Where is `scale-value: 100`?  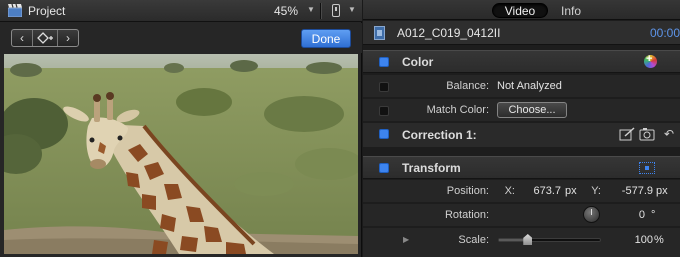 scale-value: 100 is located at coordinates (642, 240).